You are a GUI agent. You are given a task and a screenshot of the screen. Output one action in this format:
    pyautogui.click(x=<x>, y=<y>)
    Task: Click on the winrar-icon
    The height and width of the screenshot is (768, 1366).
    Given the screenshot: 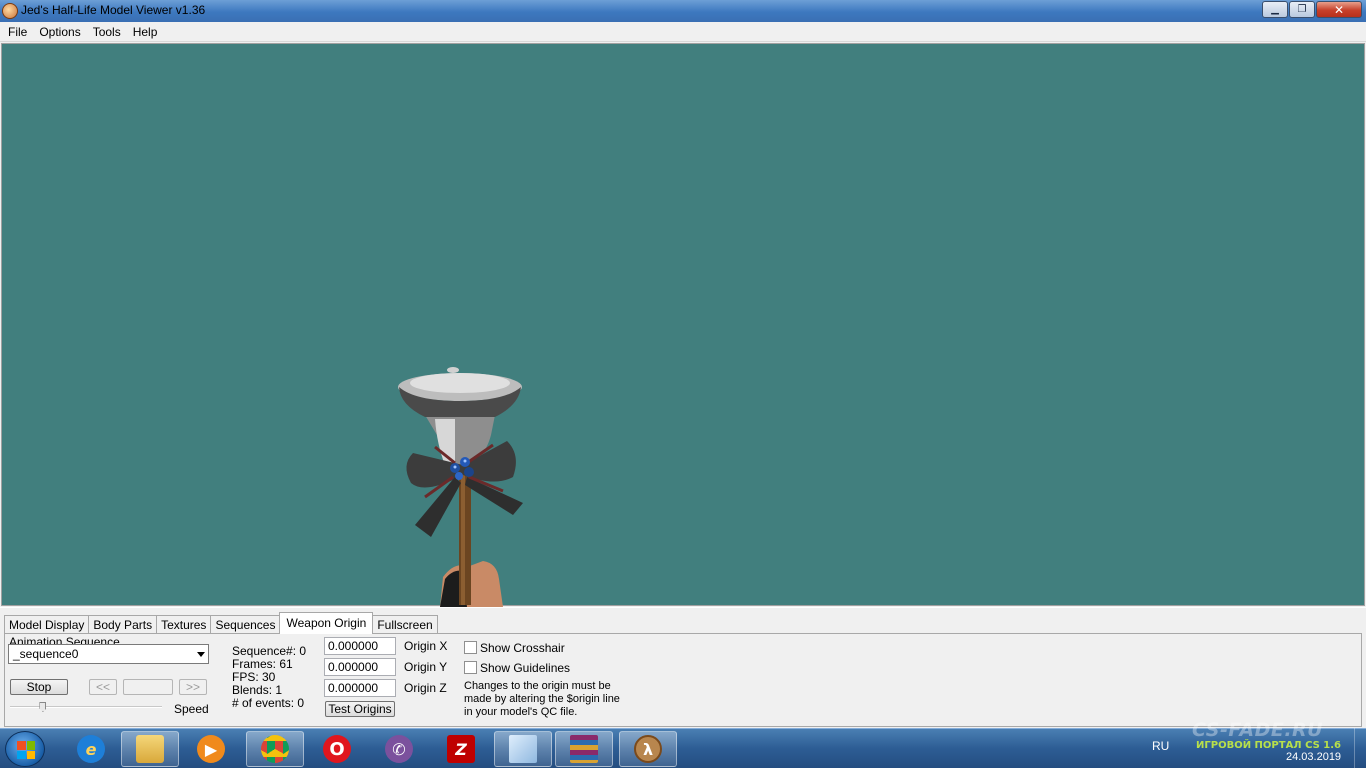 What is the action you would take?
    pyautogui.click(x=584, y=749)
    